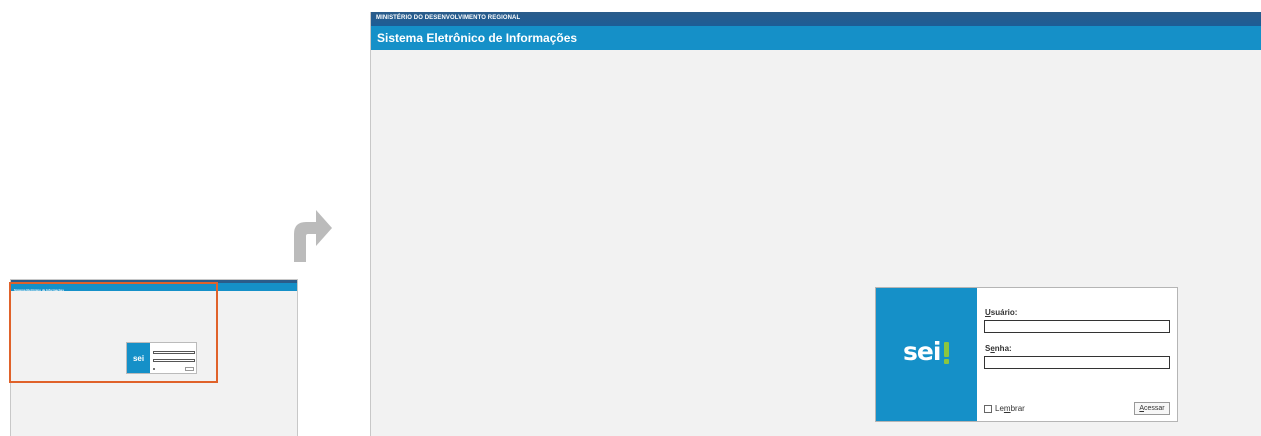 This screenshot has height=436, width=1261. What do you see at coordinates (816, 38) in the screenshot?
I see `system-header-bar: Sistema Eletrônico de Informações` at bounding box center [816, 38].